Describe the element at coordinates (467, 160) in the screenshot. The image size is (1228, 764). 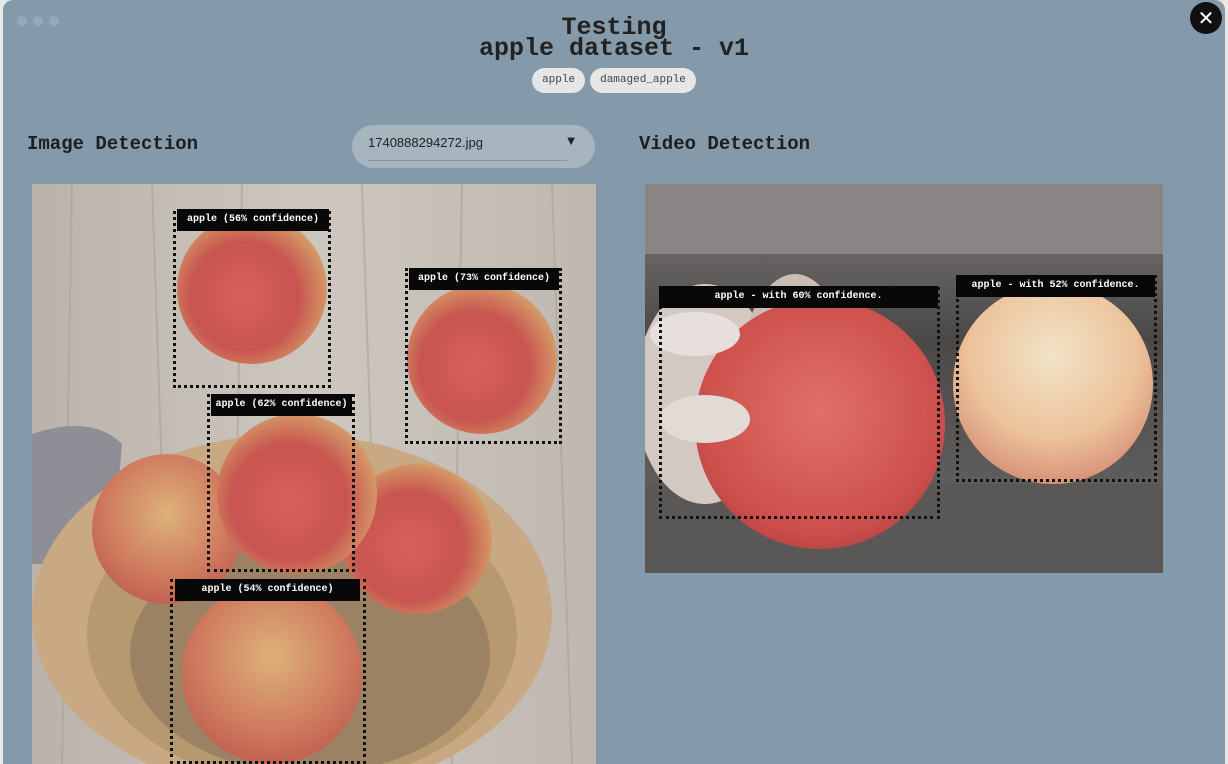
I see `select-underline` at that location.